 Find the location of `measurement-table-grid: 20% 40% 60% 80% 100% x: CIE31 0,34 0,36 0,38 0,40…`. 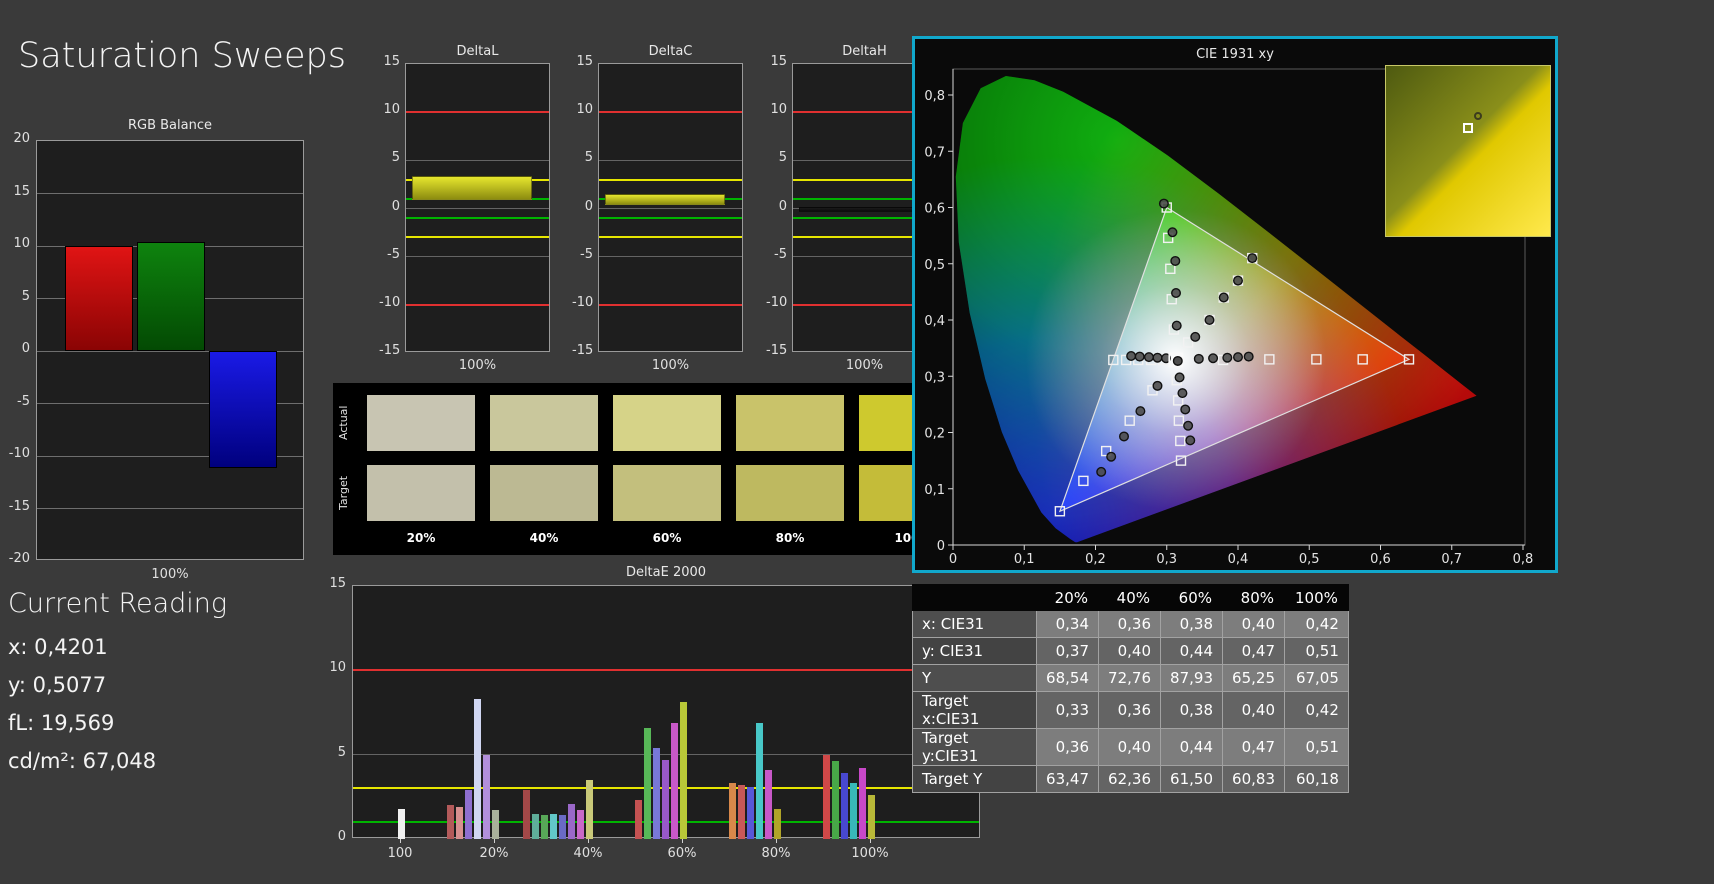

measurement-table-grid: 20% 40% 60% 80% 100% x: CIE31 0,34 0,36 0,38 0,40… is located at coordinates (1130, 688).